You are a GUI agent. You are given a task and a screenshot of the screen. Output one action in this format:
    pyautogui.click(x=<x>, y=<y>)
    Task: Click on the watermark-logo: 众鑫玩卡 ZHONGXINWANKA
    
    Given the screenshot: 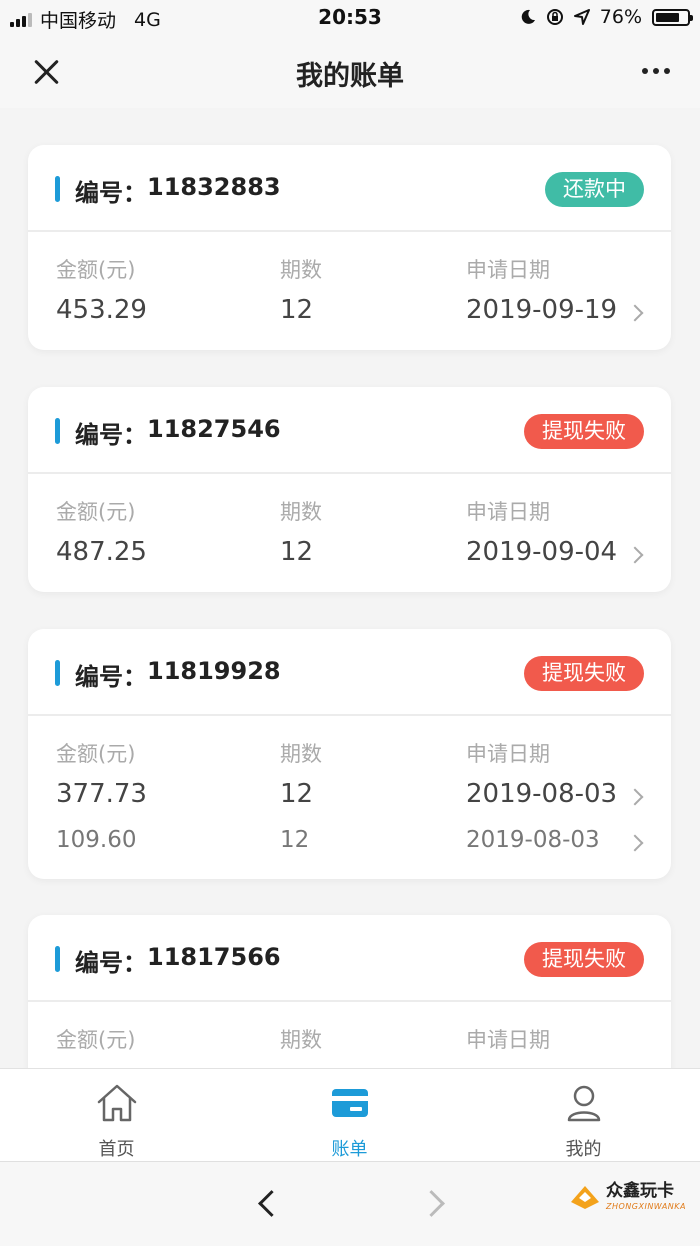 What is the action you would take?
    pyautogui.click(x=627, y=1197)
    